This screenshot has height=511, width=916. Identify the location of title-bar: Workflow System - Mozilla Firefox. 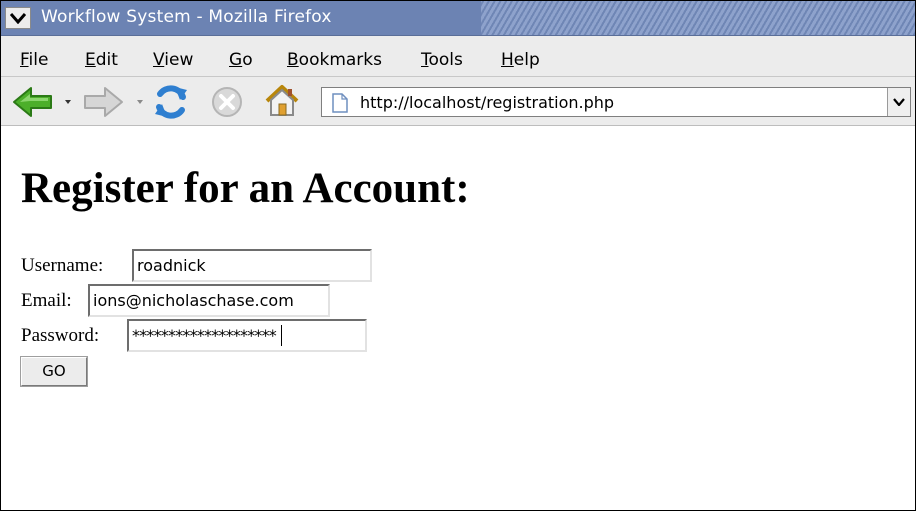
(458, 18).